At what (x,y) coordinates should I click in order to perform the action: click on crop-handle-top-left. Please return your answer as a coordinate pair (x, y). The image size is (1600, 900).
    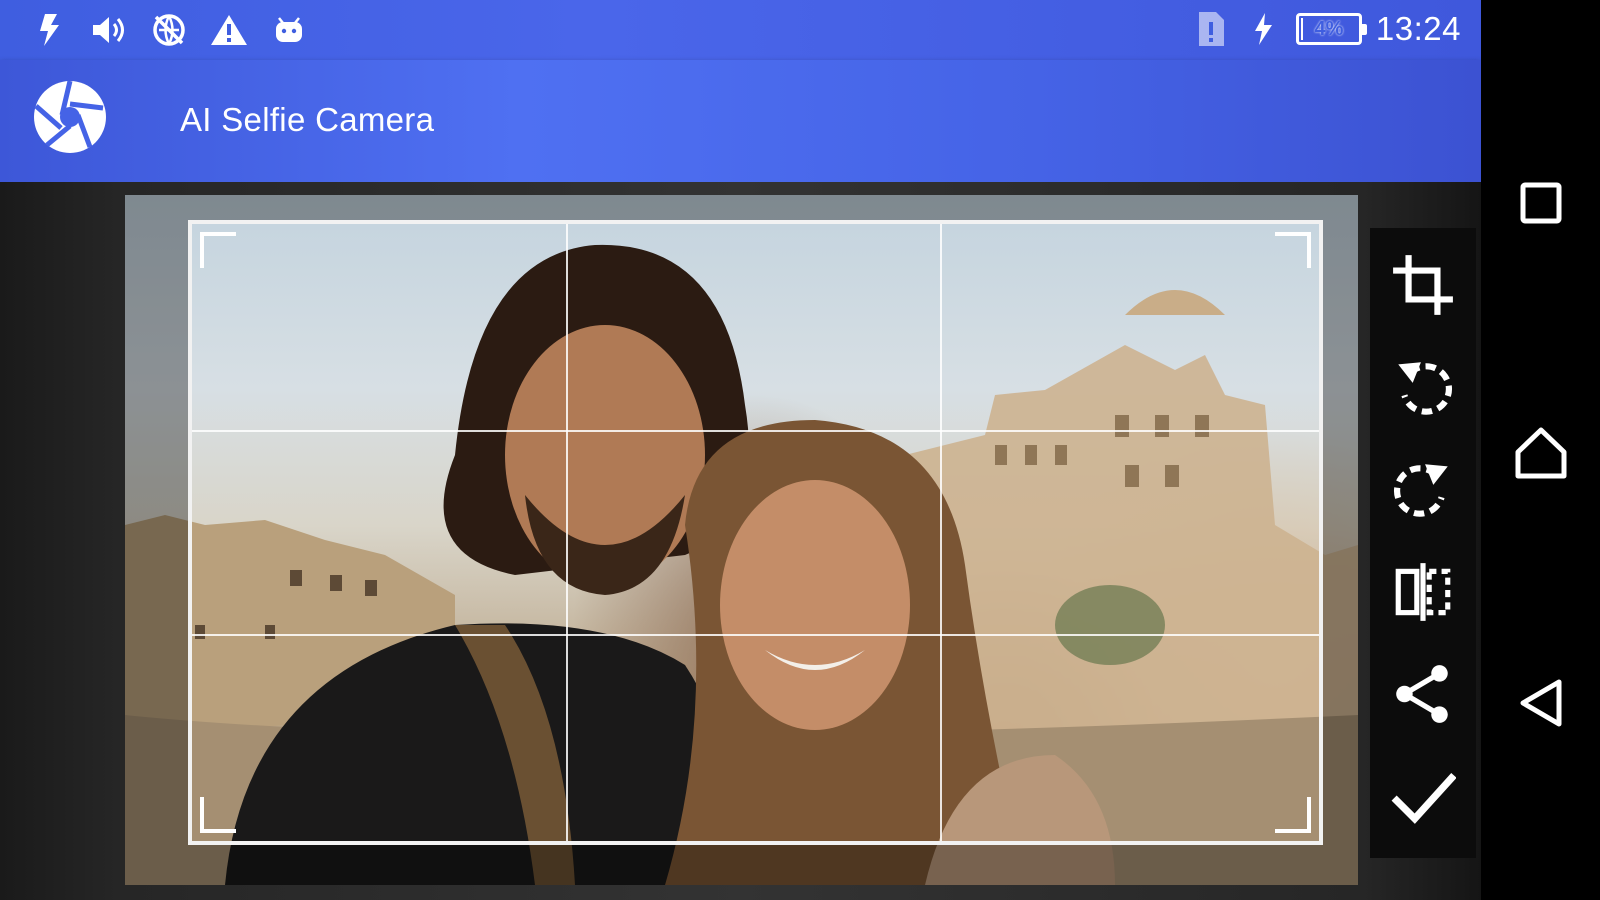
    Looking at the image, I should click on (218, 250).